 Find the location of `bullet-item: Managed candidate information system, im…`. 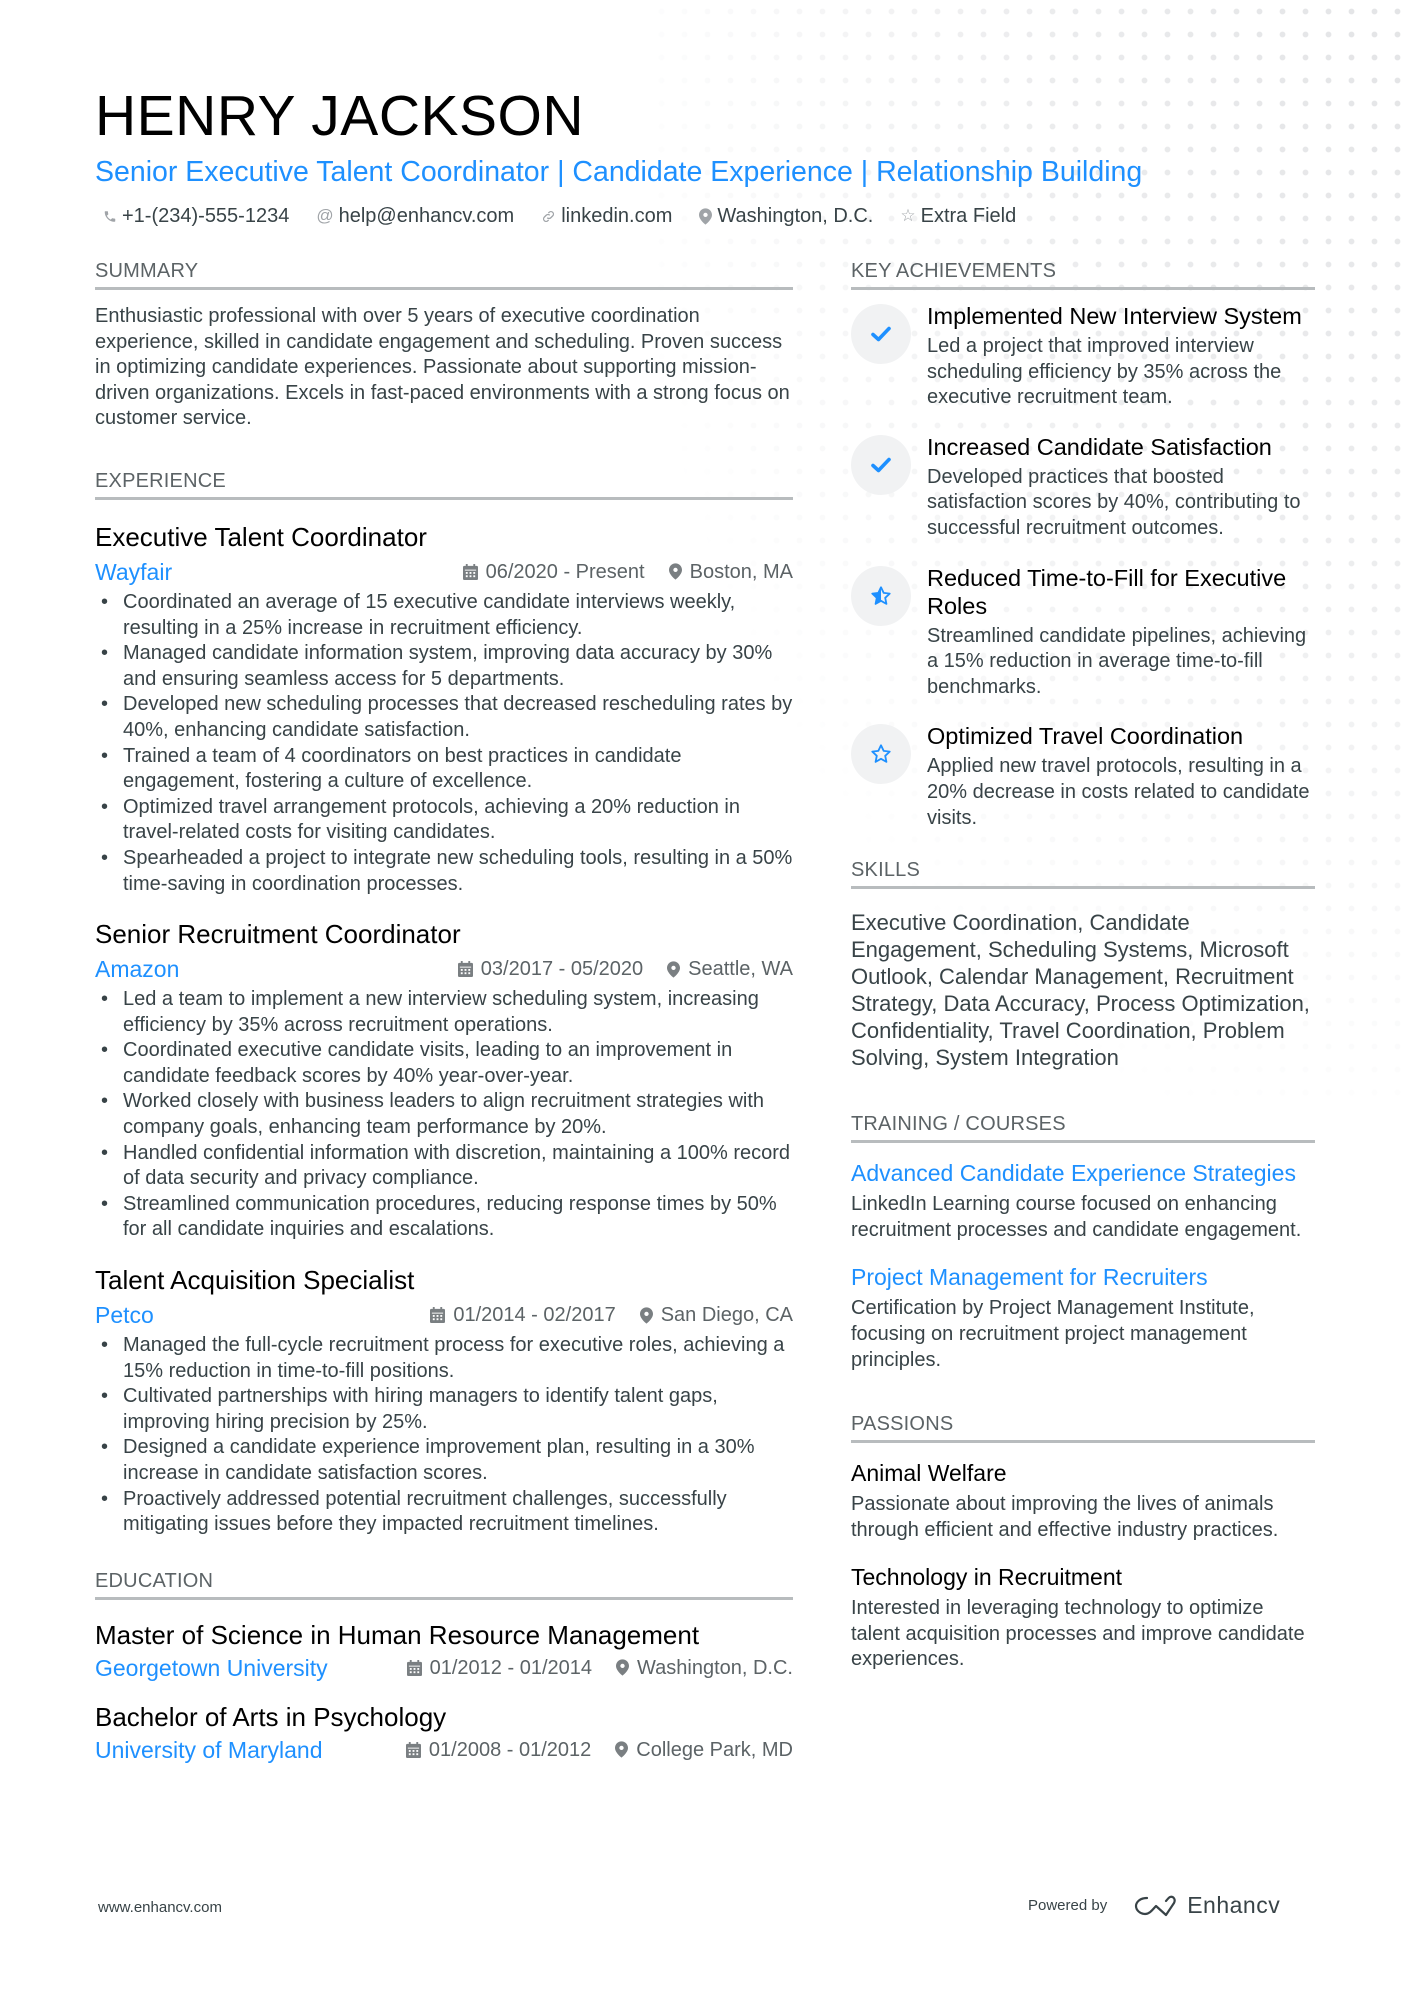

bullet-item: Managed candidate information system, im… is located at coordinates (444, 666).